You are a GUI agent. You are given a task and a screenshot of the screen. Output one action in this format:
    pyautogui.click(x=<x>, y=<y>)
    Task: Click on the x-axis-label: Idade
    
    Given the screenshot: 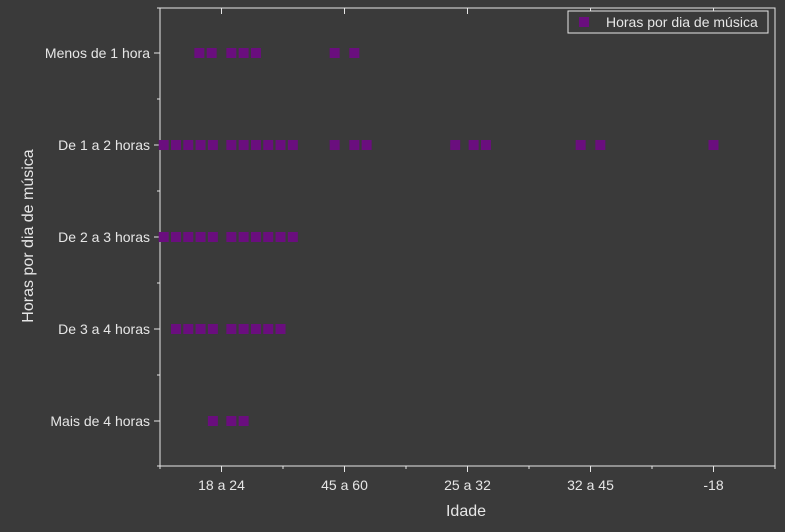 What is the action you would take?
    pyautogui.click(x=466, y=511)
    